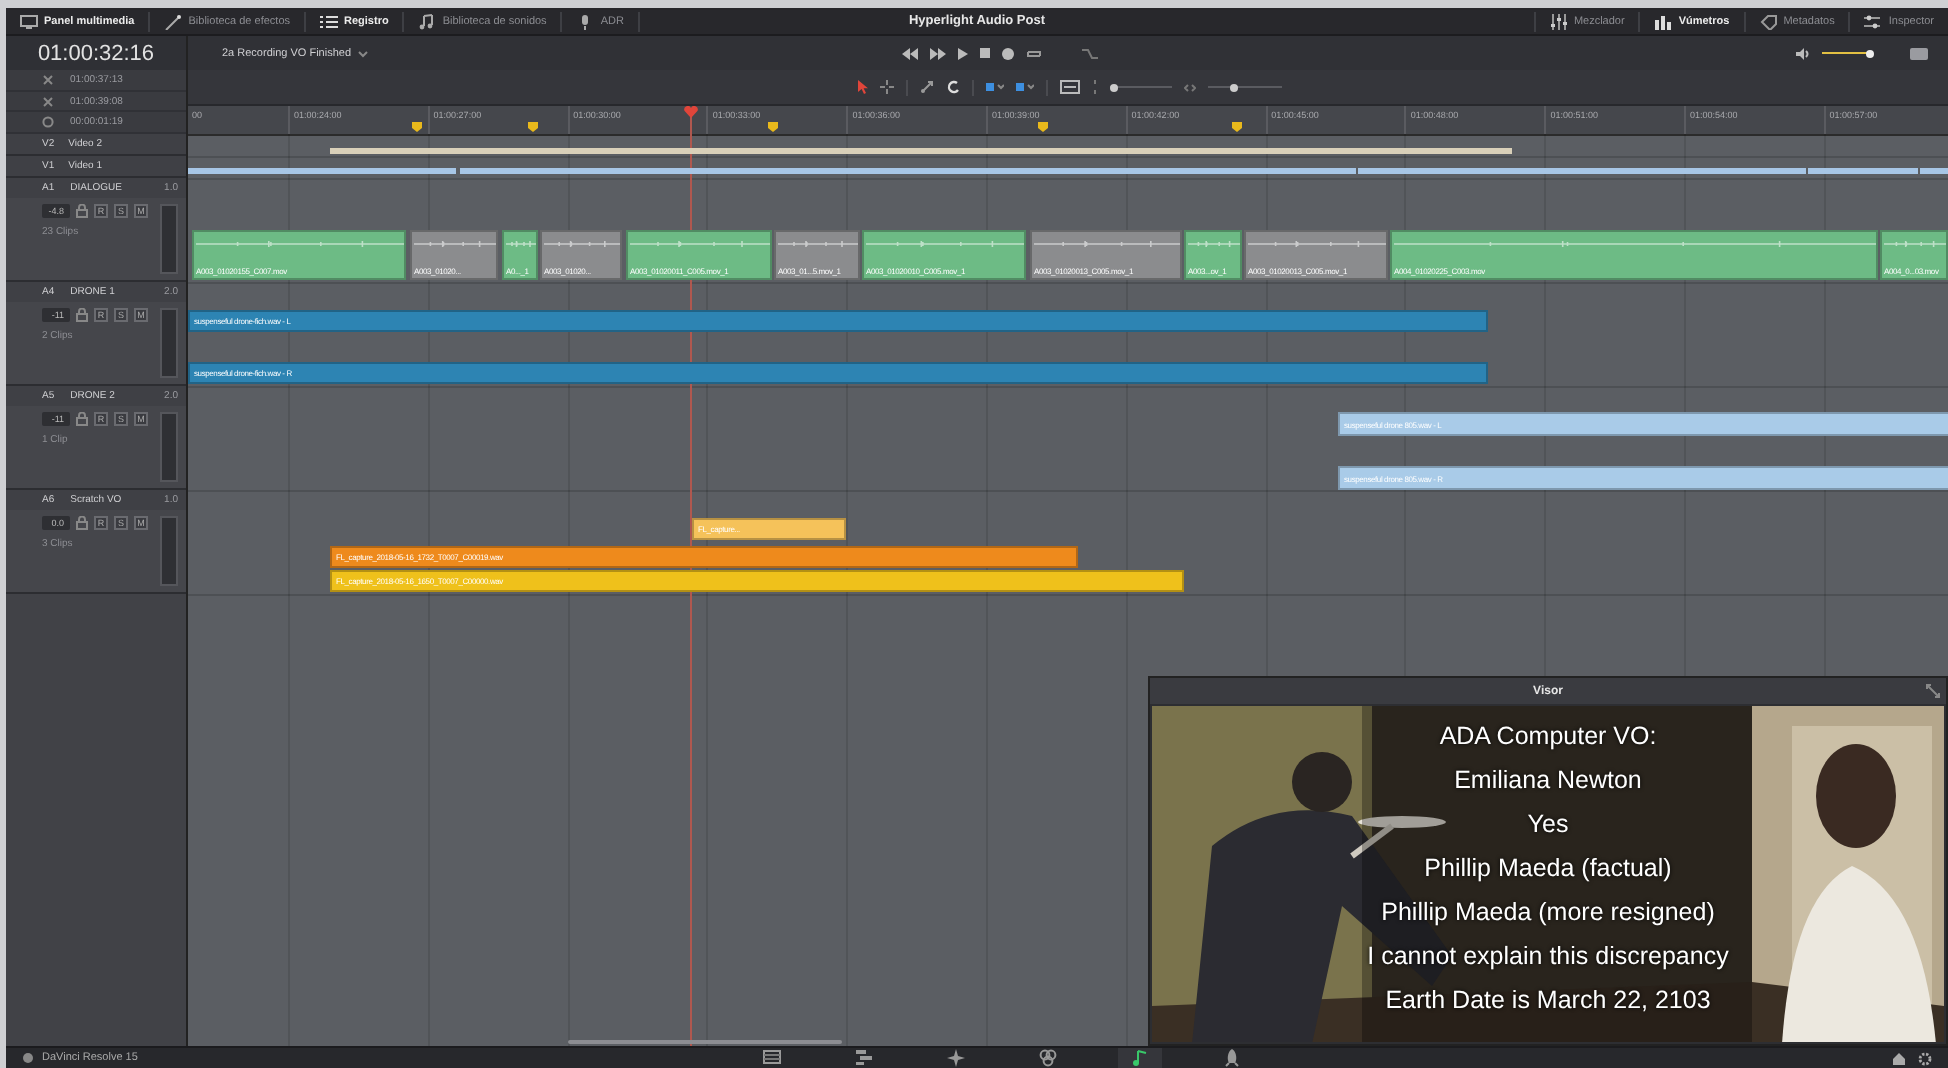  I want to click on curve-icon, so click(1090, 53).